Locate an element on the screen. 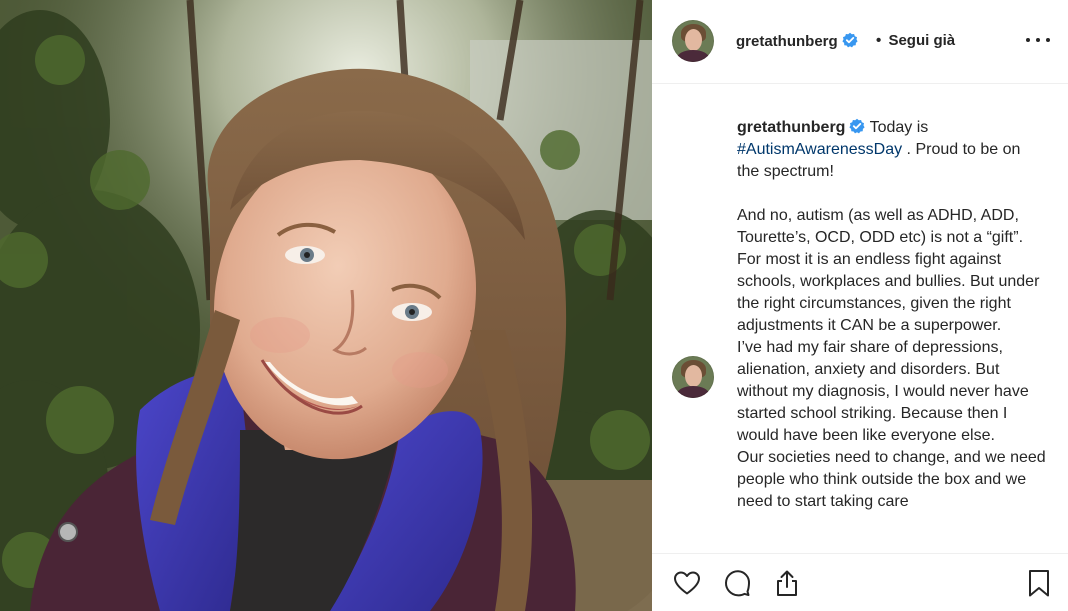 The height and width of the screenshot is (611, 1068). comment-icon is located at coordinates (737, 583).